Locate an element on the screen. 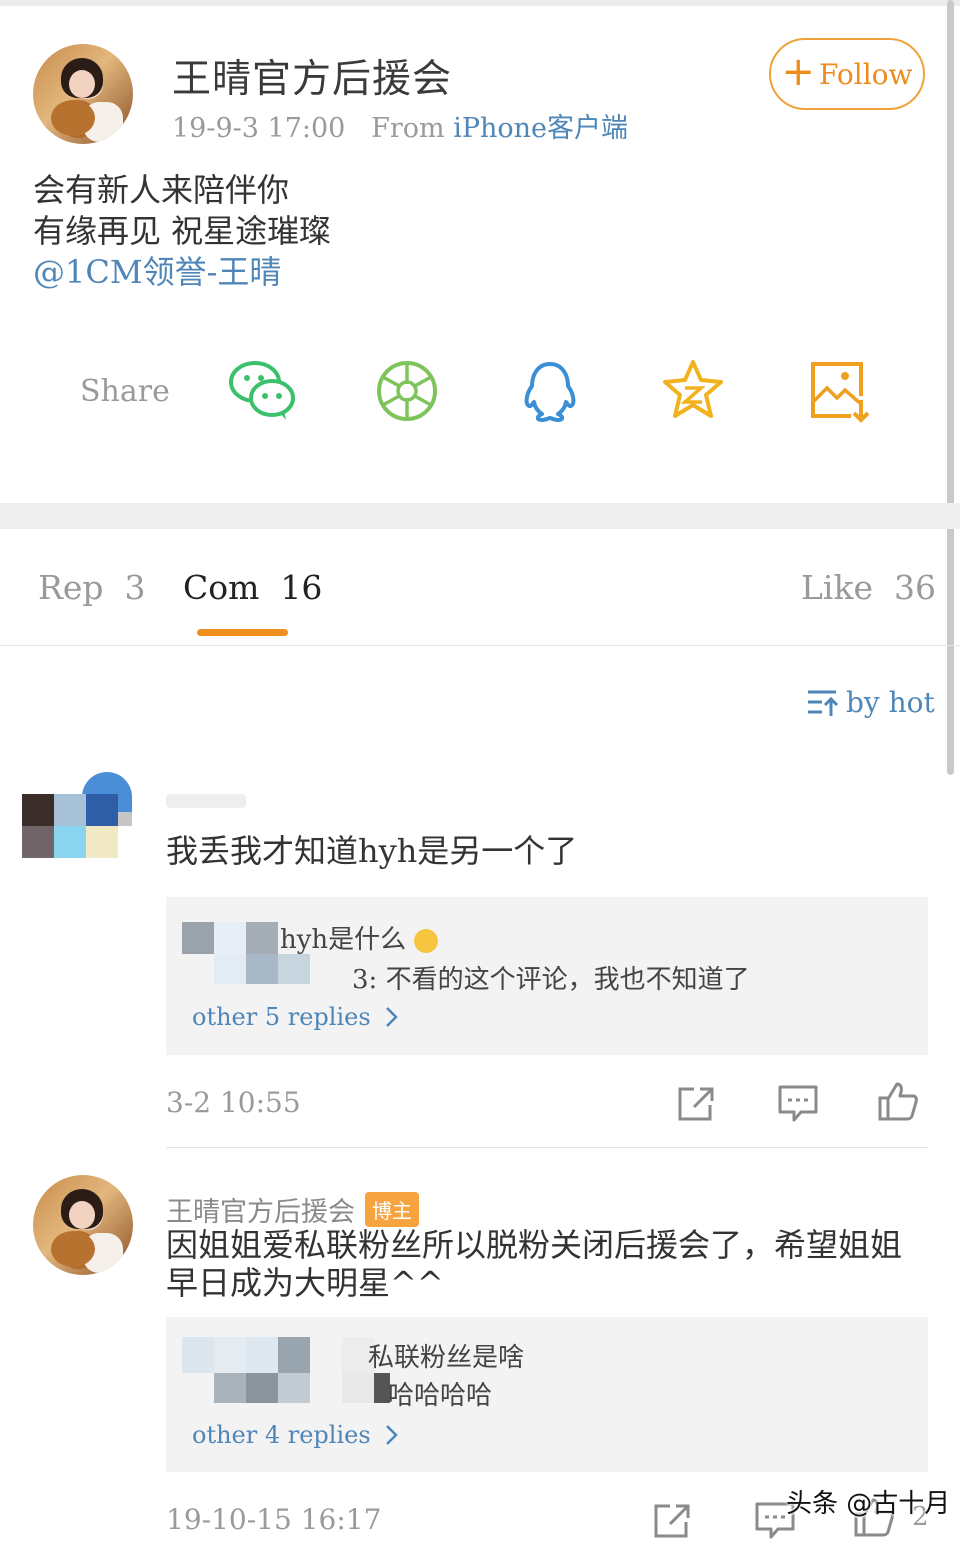 Image resolution: width=960 pixels, height=1542 pixels. moments-icon is located at coordinates (408, 391).